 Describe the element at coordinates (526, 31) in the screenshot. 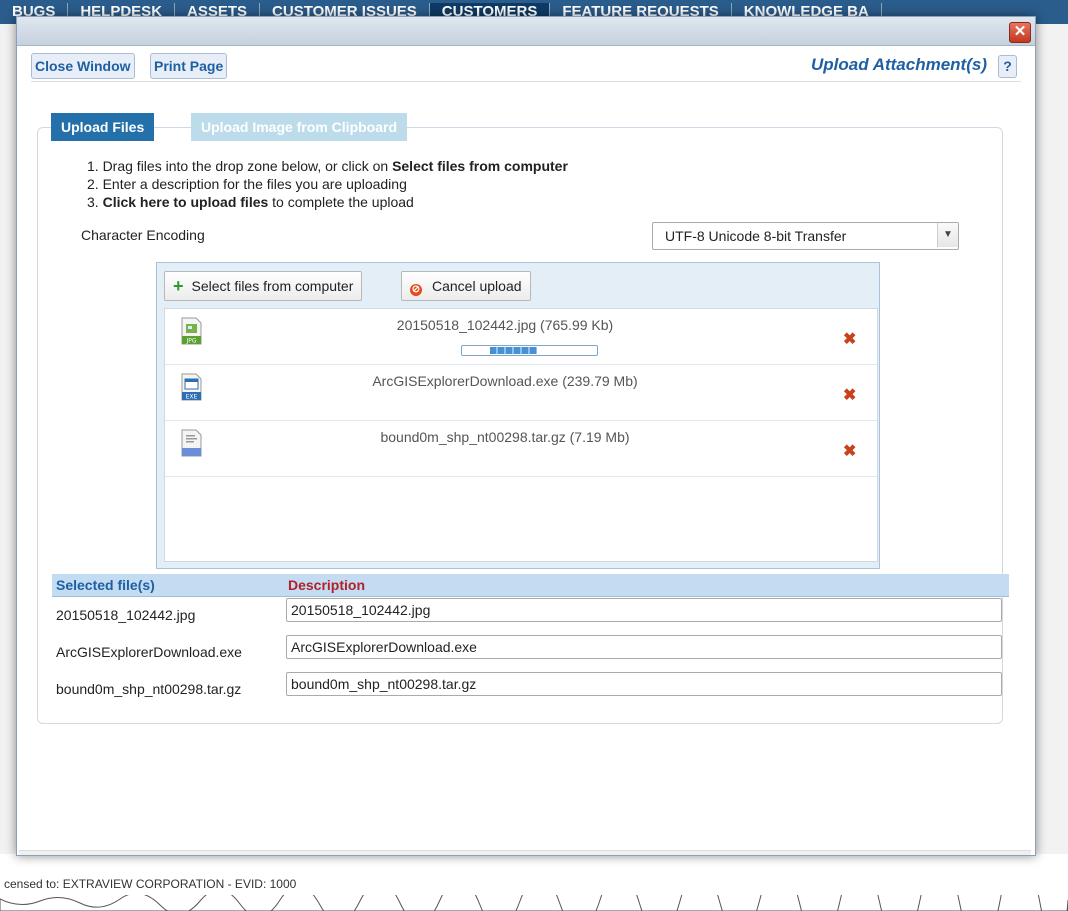

I see `modal-titlebar: ✕` at that location.